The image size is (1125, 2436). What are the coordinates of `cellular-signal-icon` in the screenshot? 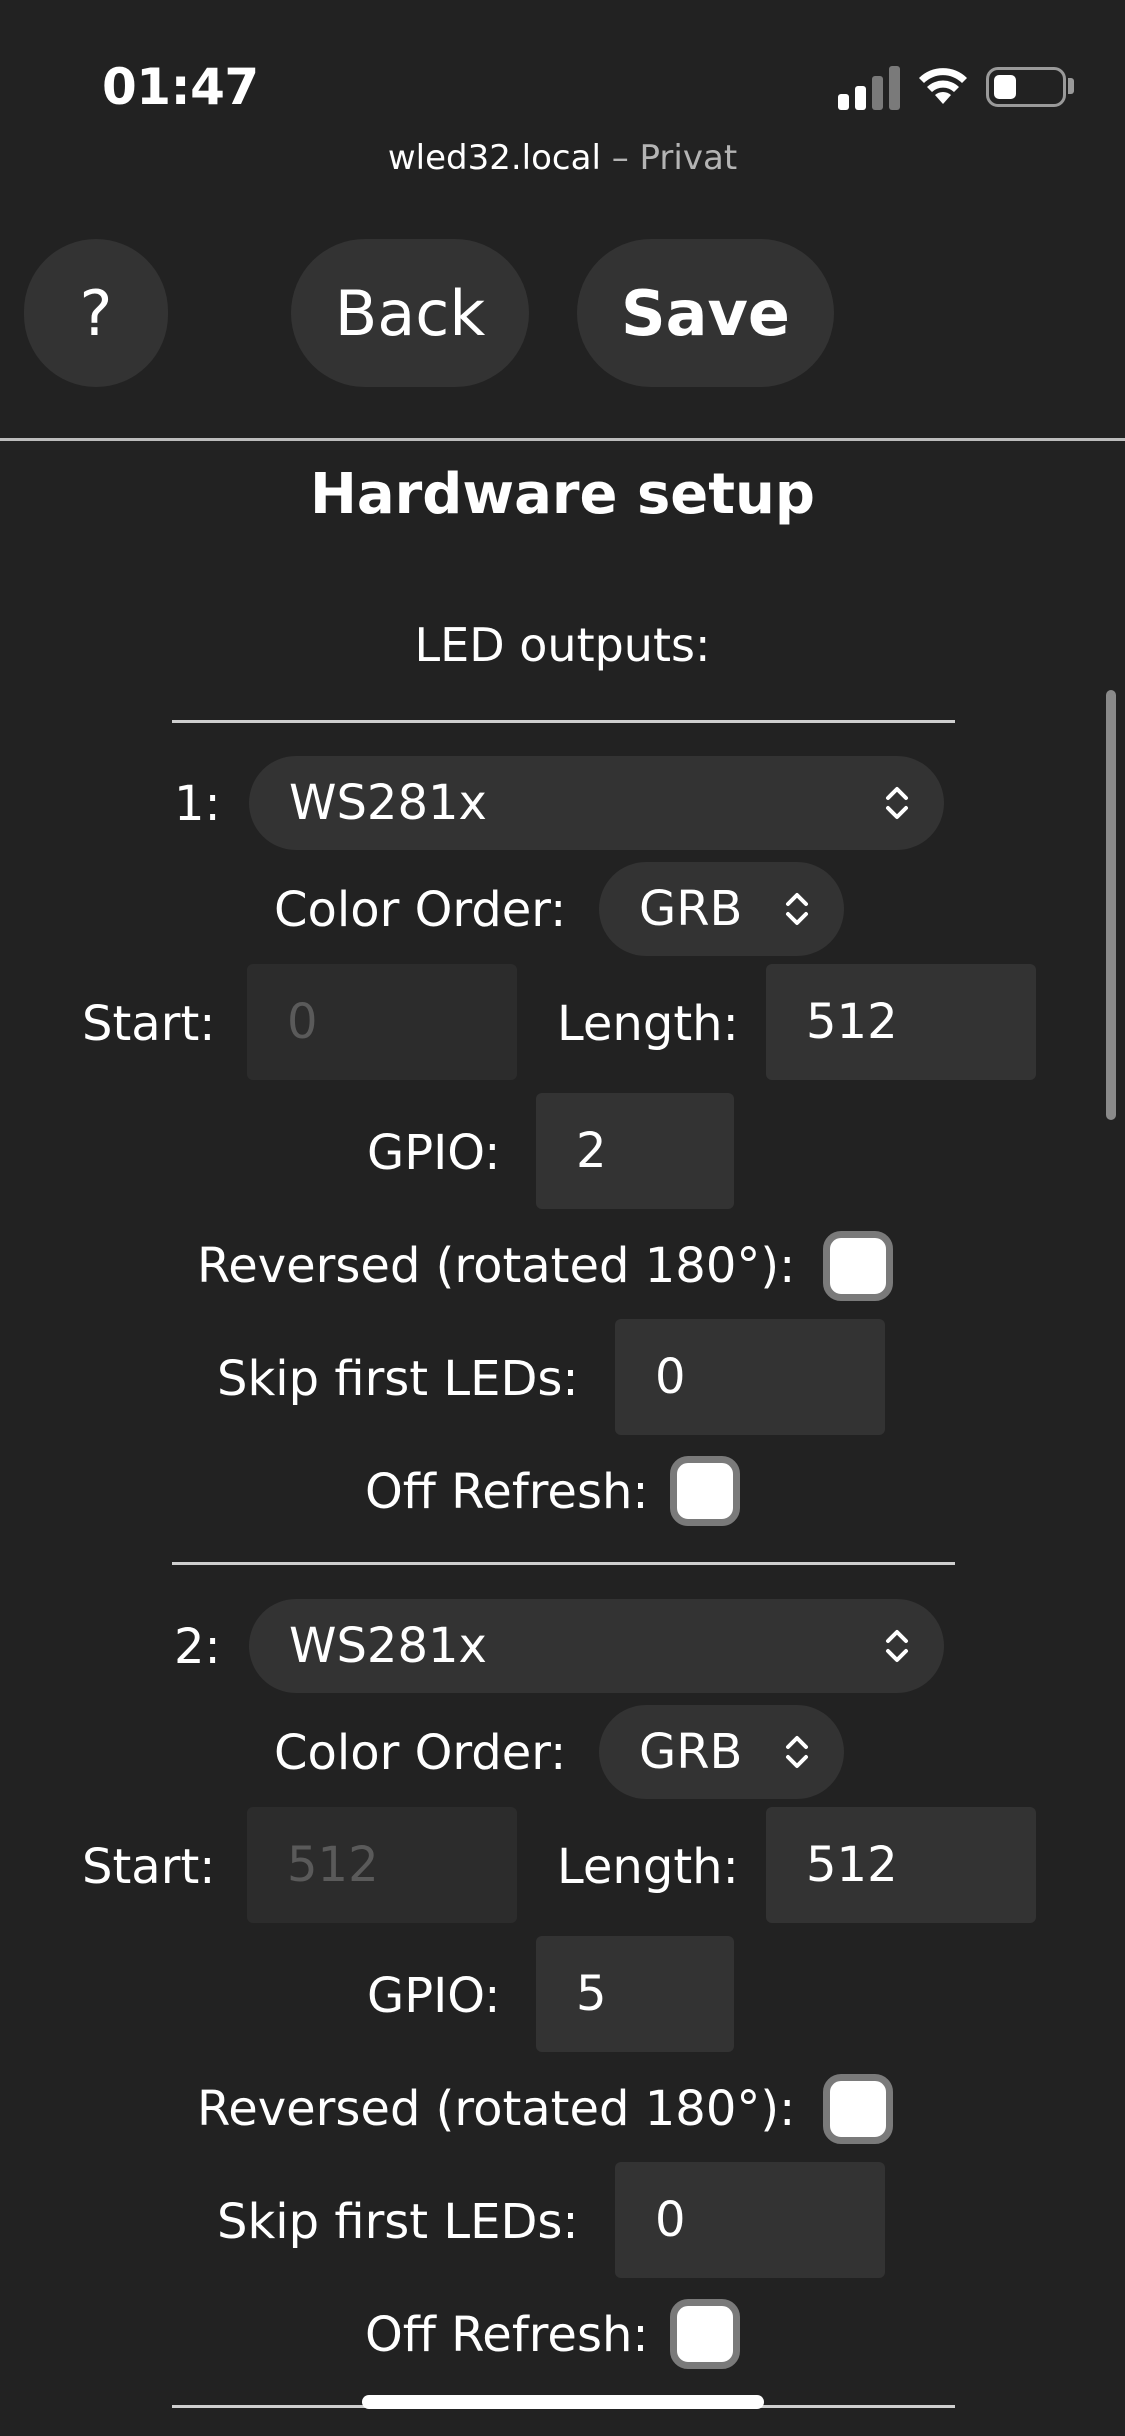 It's located at (869, 88).